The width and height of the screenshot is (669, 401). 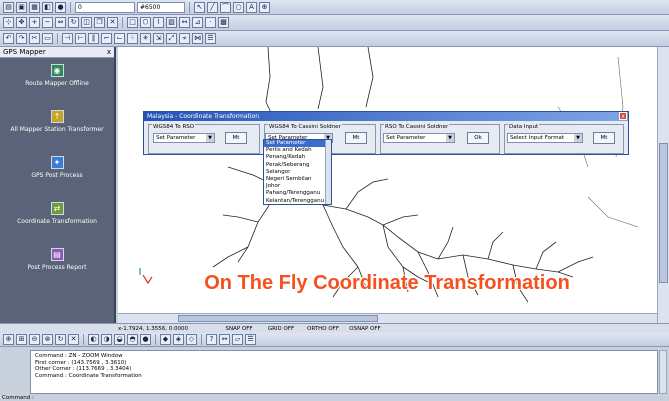 What do you see at coordinates (419, 138) in the screenshot?
I see `rso-cassini-select: Set Parameter ▼` at bounding box center [419, 138].